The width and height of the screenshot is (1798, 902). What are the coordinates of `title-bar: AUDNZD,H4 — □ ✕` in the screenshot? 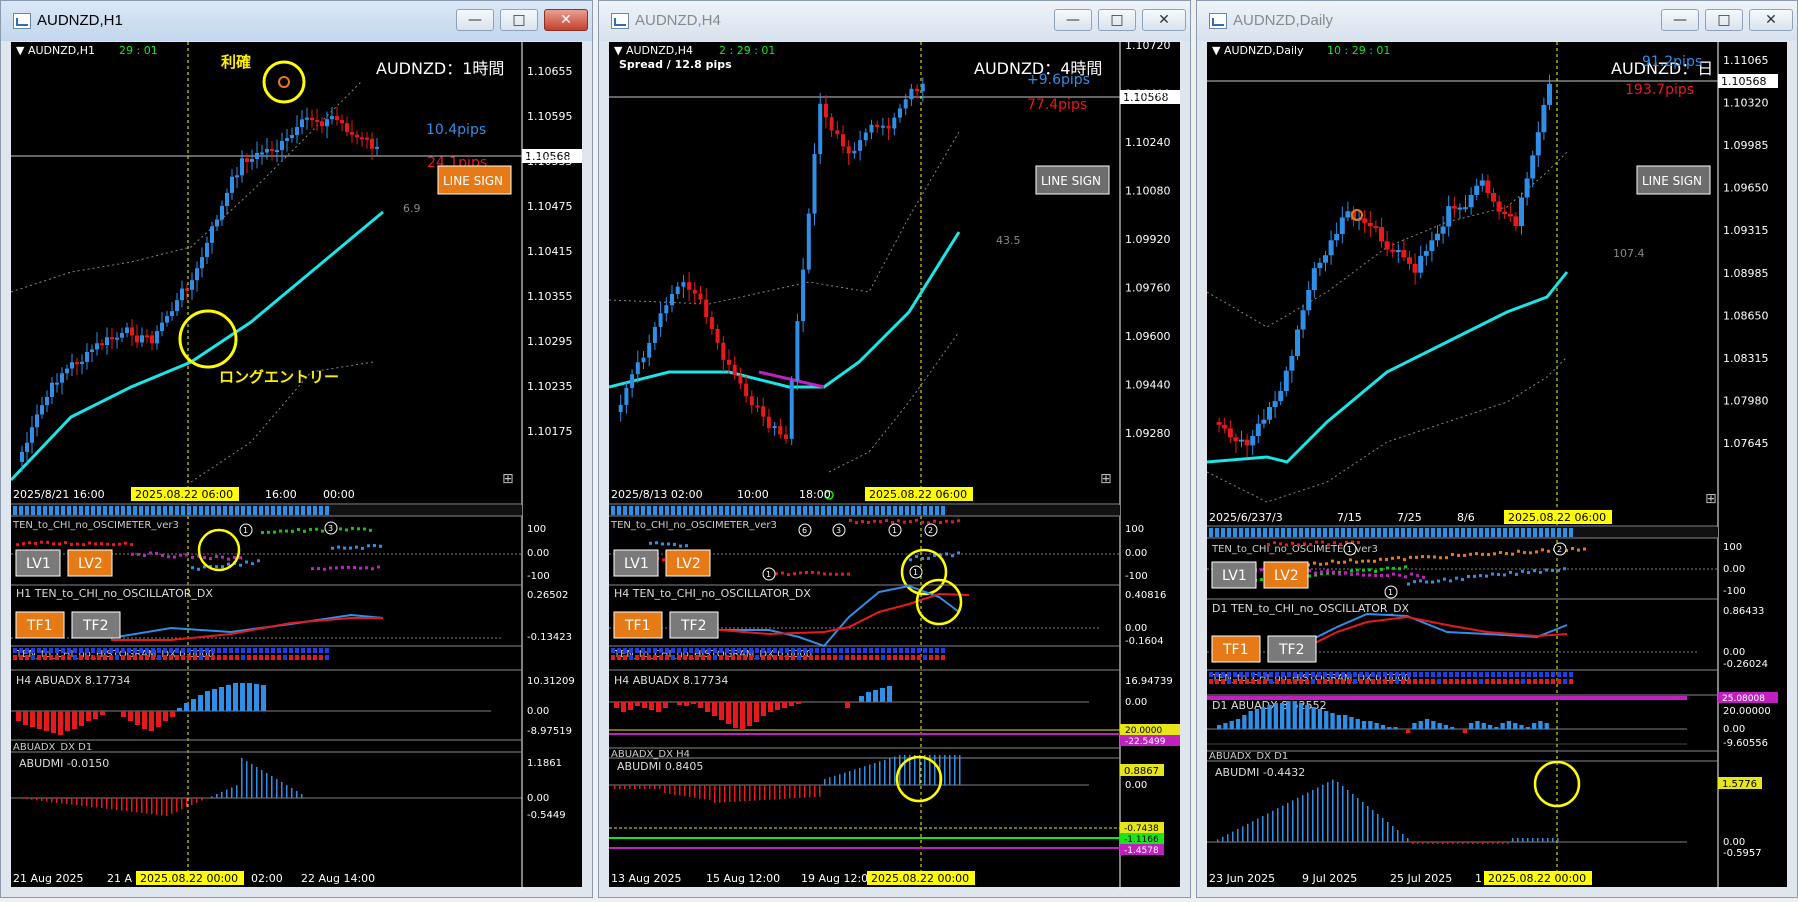 It's located at (894, 21).